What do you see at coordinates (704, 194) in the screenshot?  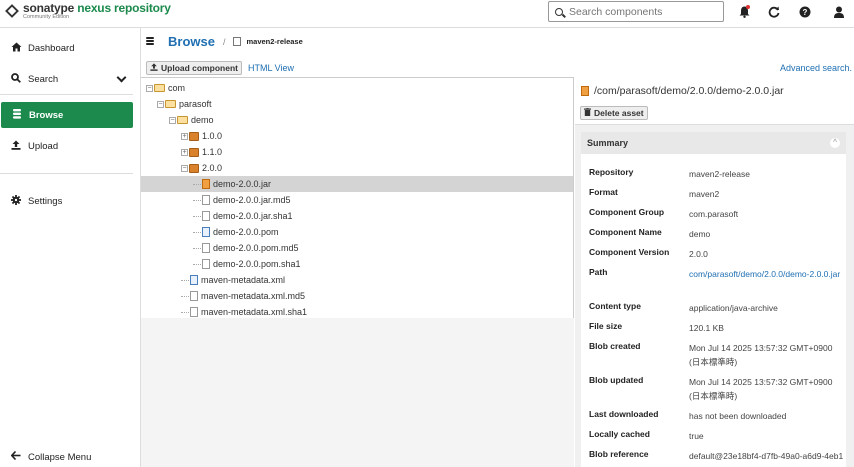 I see `summary-value: maven2` at bounding box center [704, 194].